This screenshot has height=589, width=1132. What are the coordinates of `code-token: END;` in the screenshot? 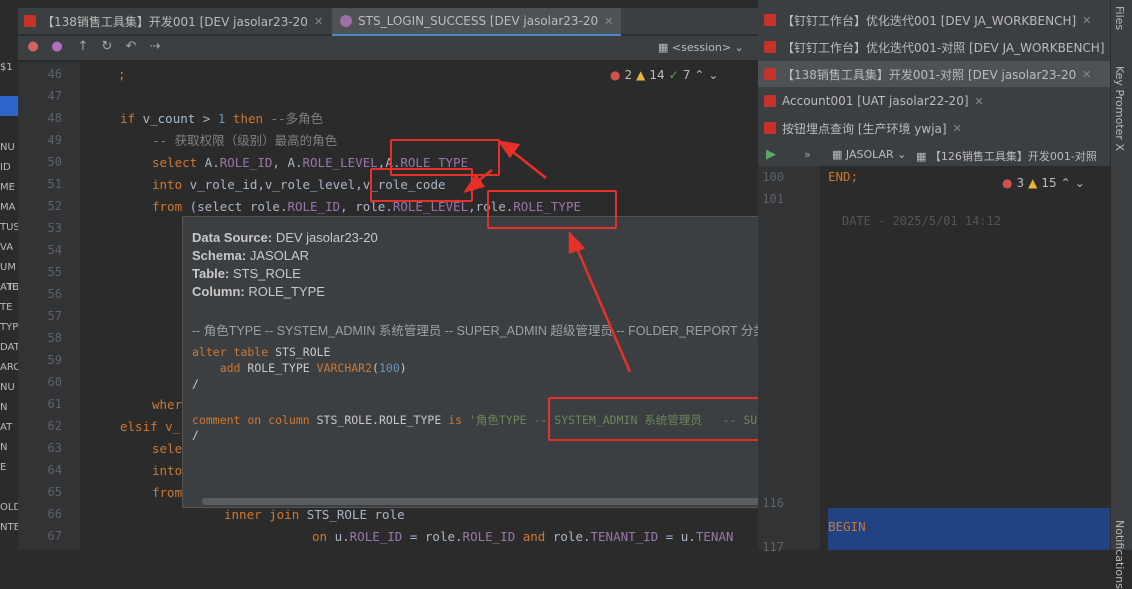 It's located at (843, 176).